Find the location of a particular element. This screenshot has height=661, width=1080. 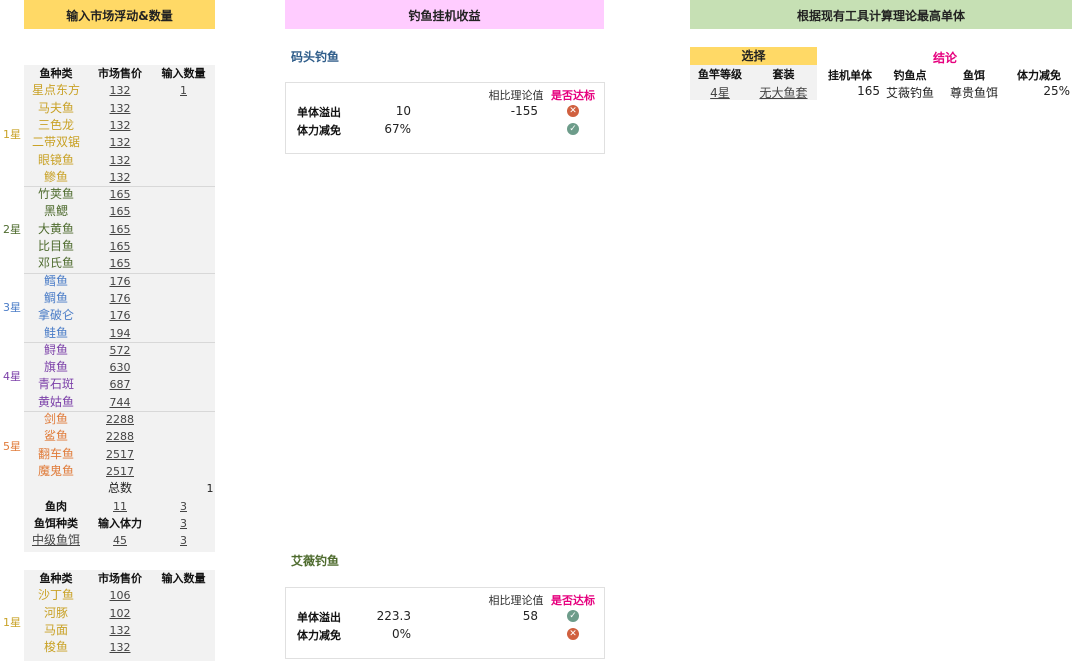

market-price-input: 687 is located at coordinates (120, 384).